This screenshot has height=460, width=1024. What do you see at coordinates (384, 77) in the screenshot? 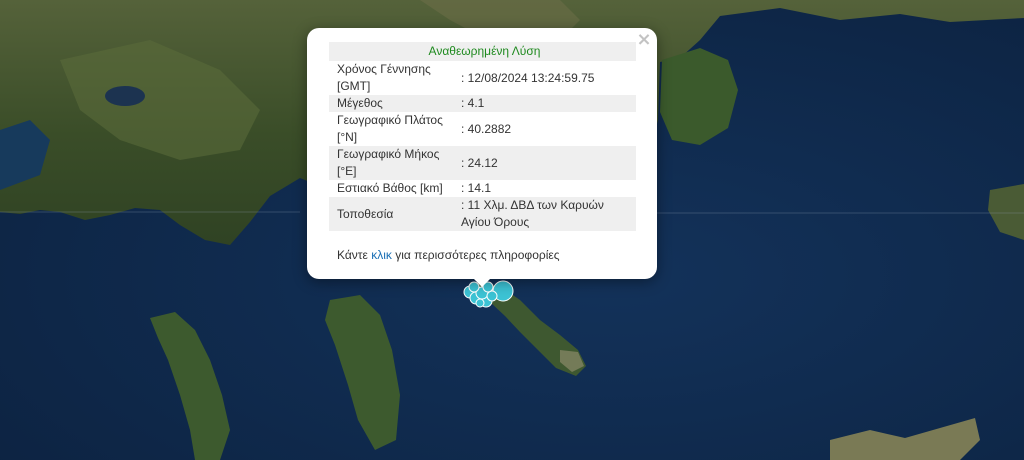
I see `row-label: Χρόνος Γέννησης [GMT]` at bounding box center [384, 77].